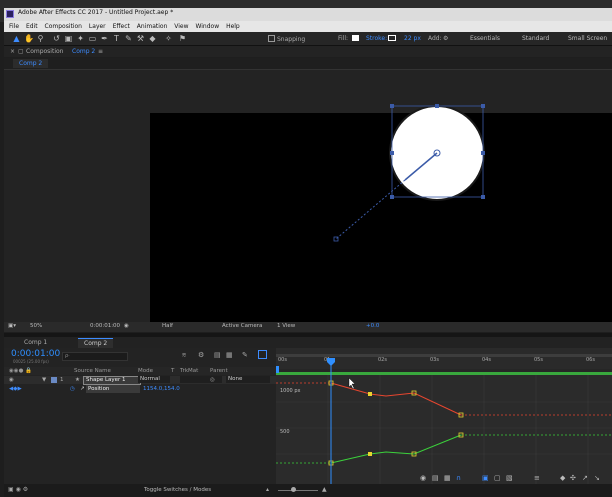 Image resolution: width=612 pixels, height=497 pixels. What do you see at coordinates (154, 379) in the screenshot?
I see `mode-dropdown: Normal` at bounding box center [154, 379].